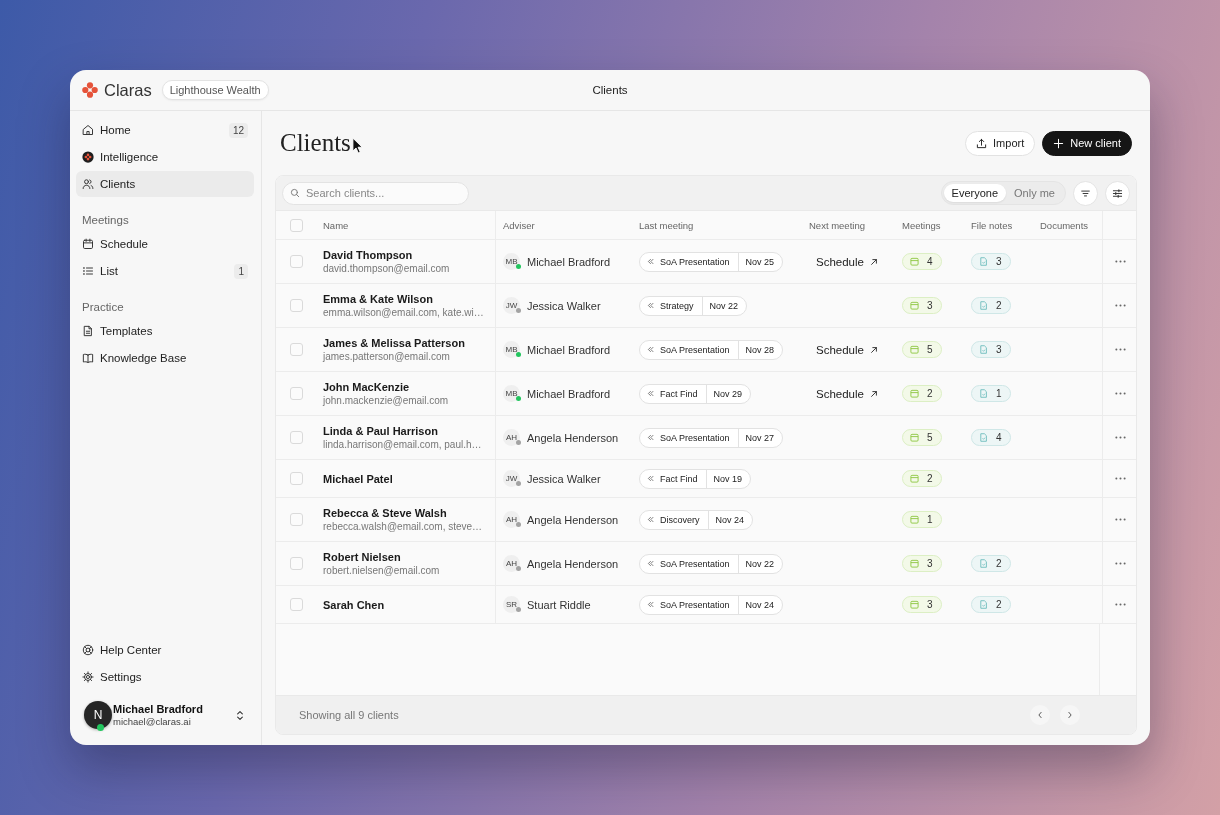 This screenshot has width=1220, height=815. I want to click on sidebar-item: Templates, so click(165, 331).